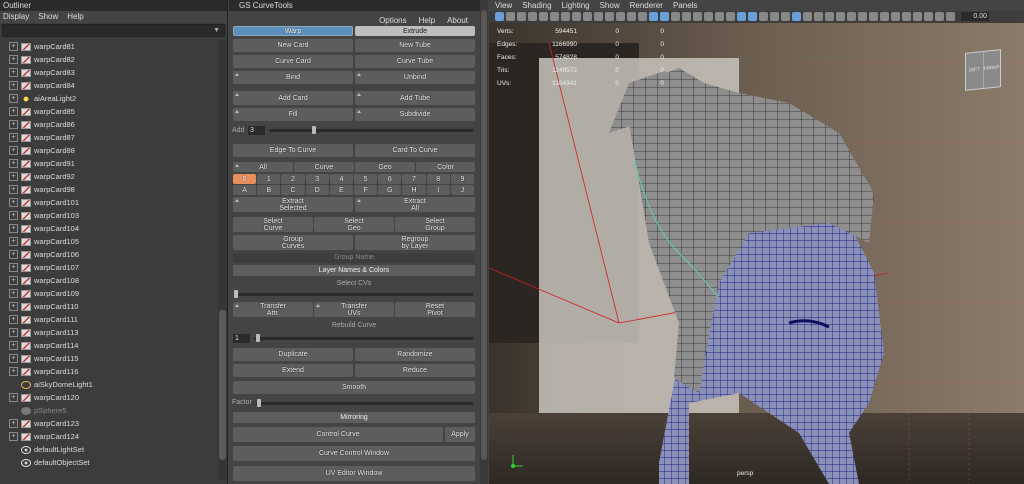 This screenshot has width=1024, height=484. I want to click on extract-selected-button: Extract Selected, so click(293, 204).